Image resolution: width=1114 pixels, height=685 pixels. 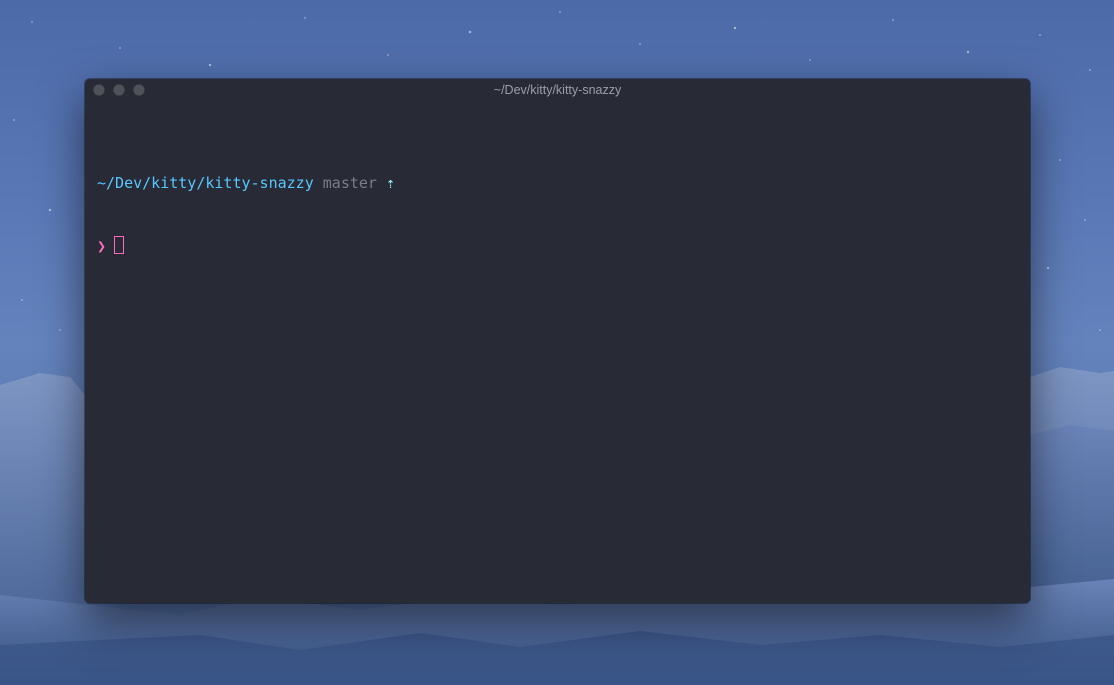 I want to click on input-line: ❯, so click(x=246, y=246).